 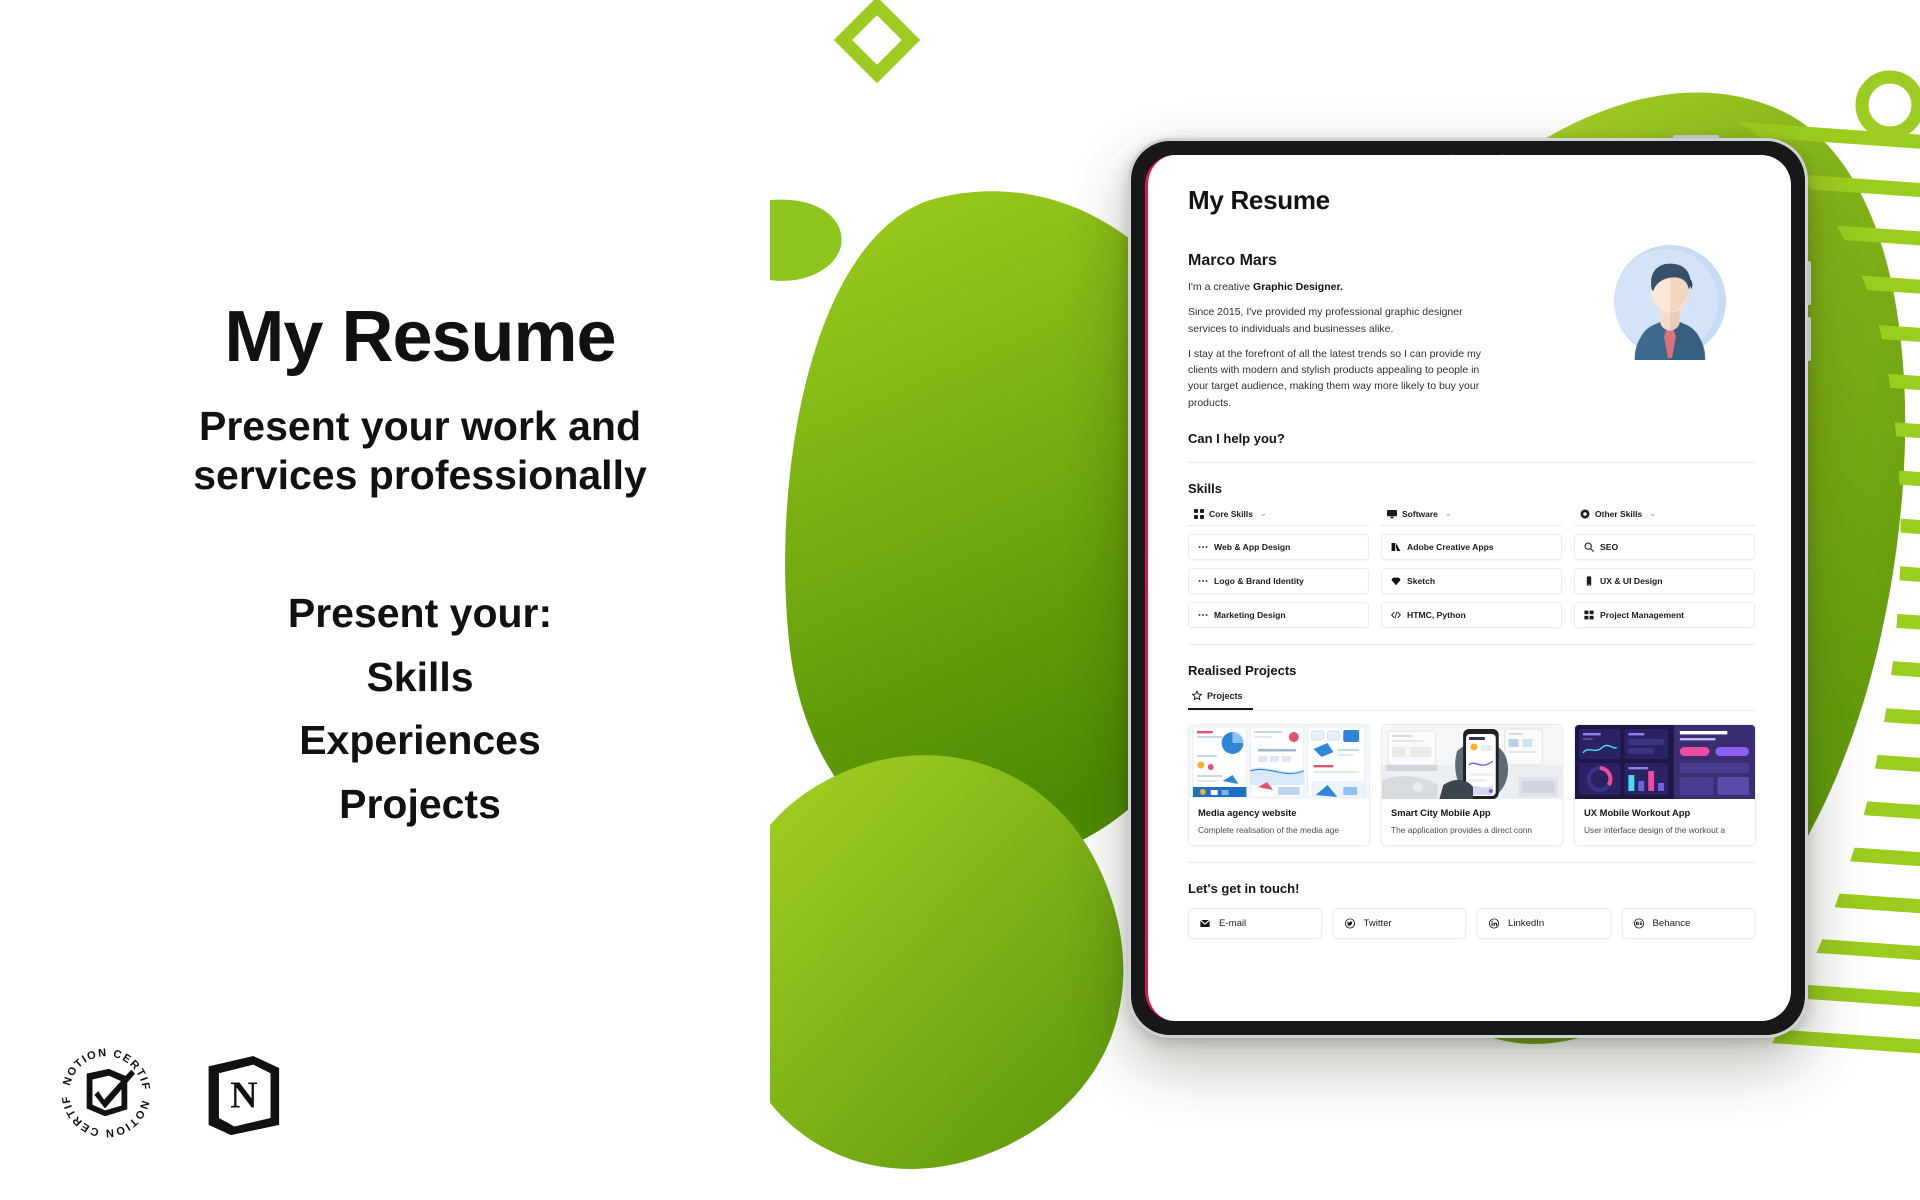 What do you see at coordinates (1269, 829) in the screenshot?
I see `project-card-desc: Complete realisation of the media age` at bounding box center [1269, 829].